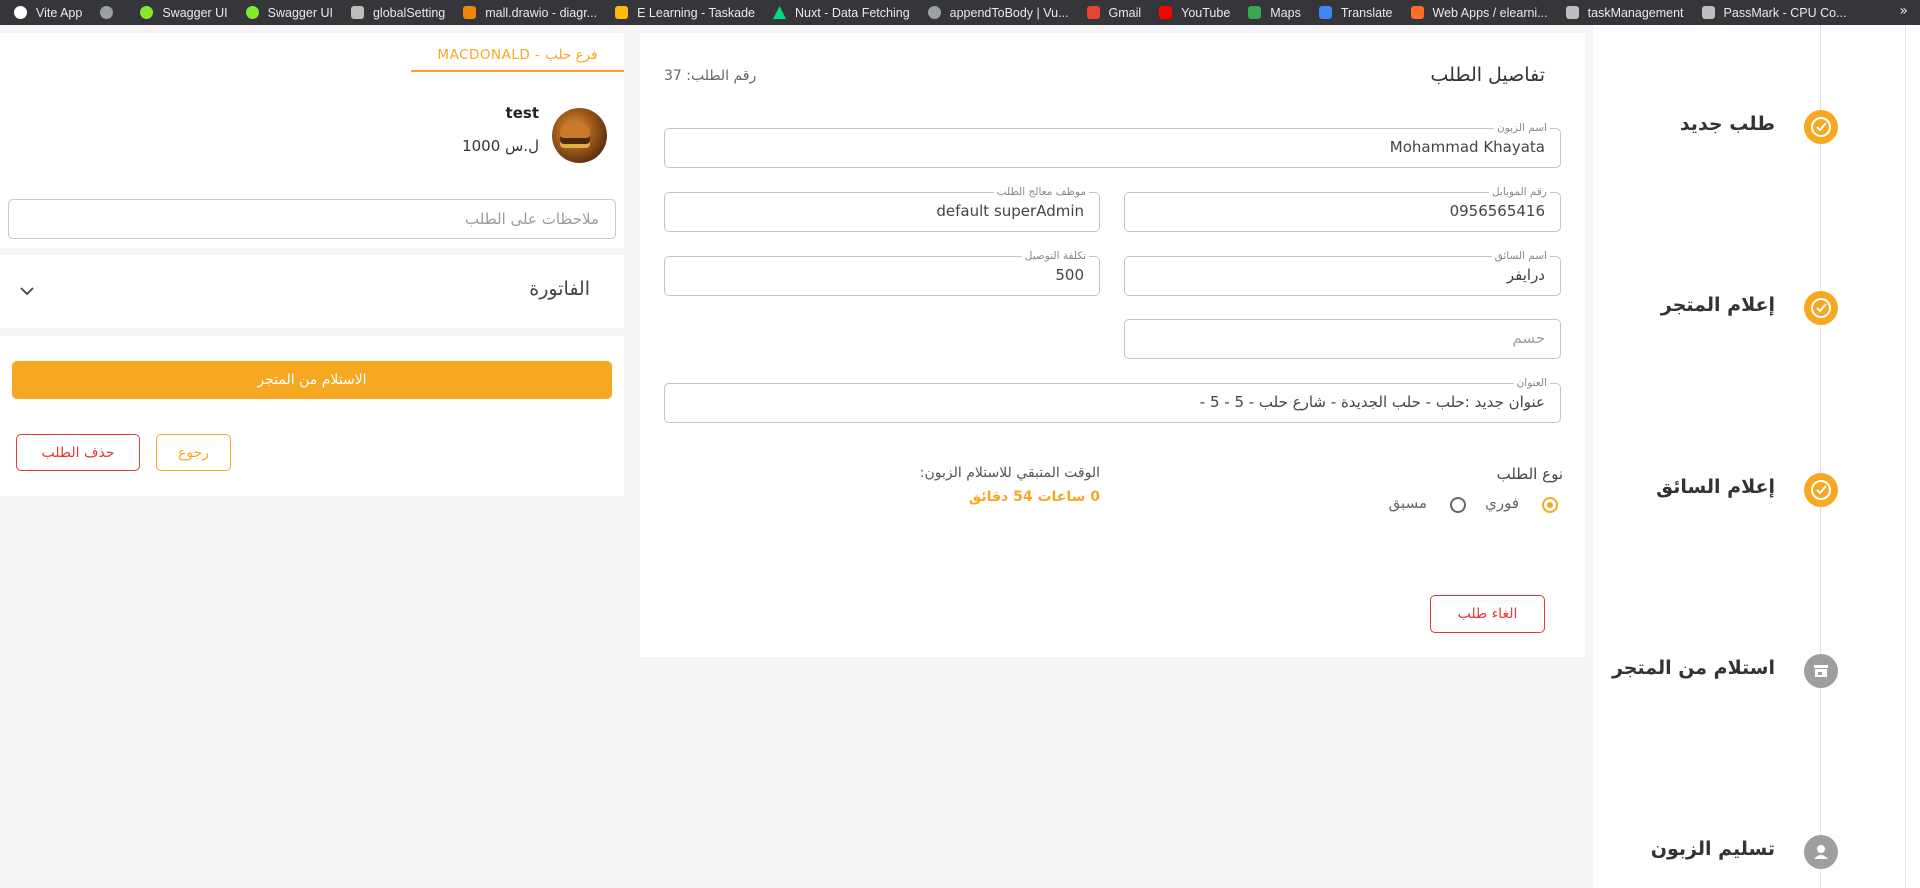  I want to click on invoice-accordion: الفاتورة, so click(312, 291).